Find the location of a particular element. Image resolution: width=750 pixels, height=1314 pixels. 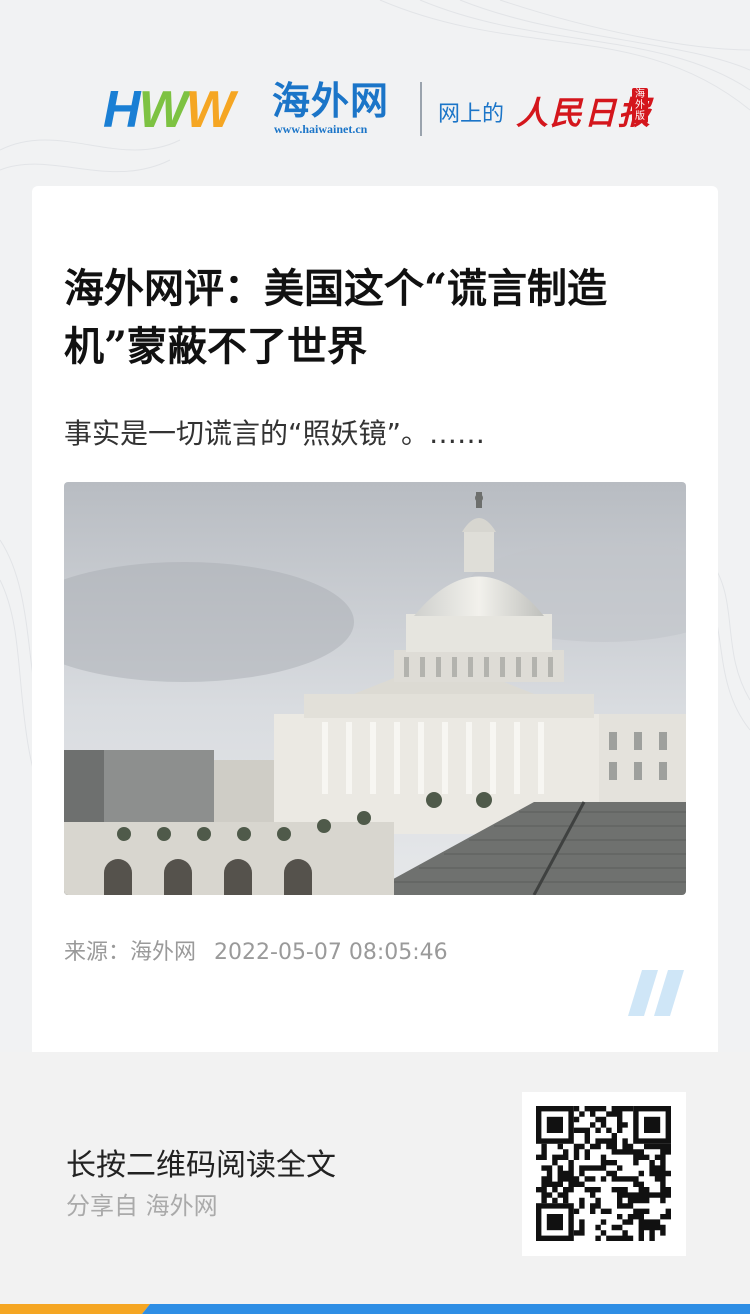

article-title: 海外网评：美国这个“谎言制造机”蒙蔽不了世界 is located at coordinates (336, 317).